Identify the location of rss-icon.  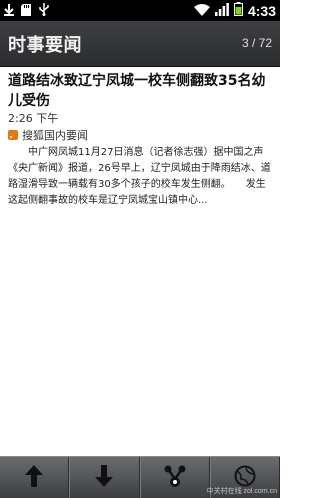
(13, 134).